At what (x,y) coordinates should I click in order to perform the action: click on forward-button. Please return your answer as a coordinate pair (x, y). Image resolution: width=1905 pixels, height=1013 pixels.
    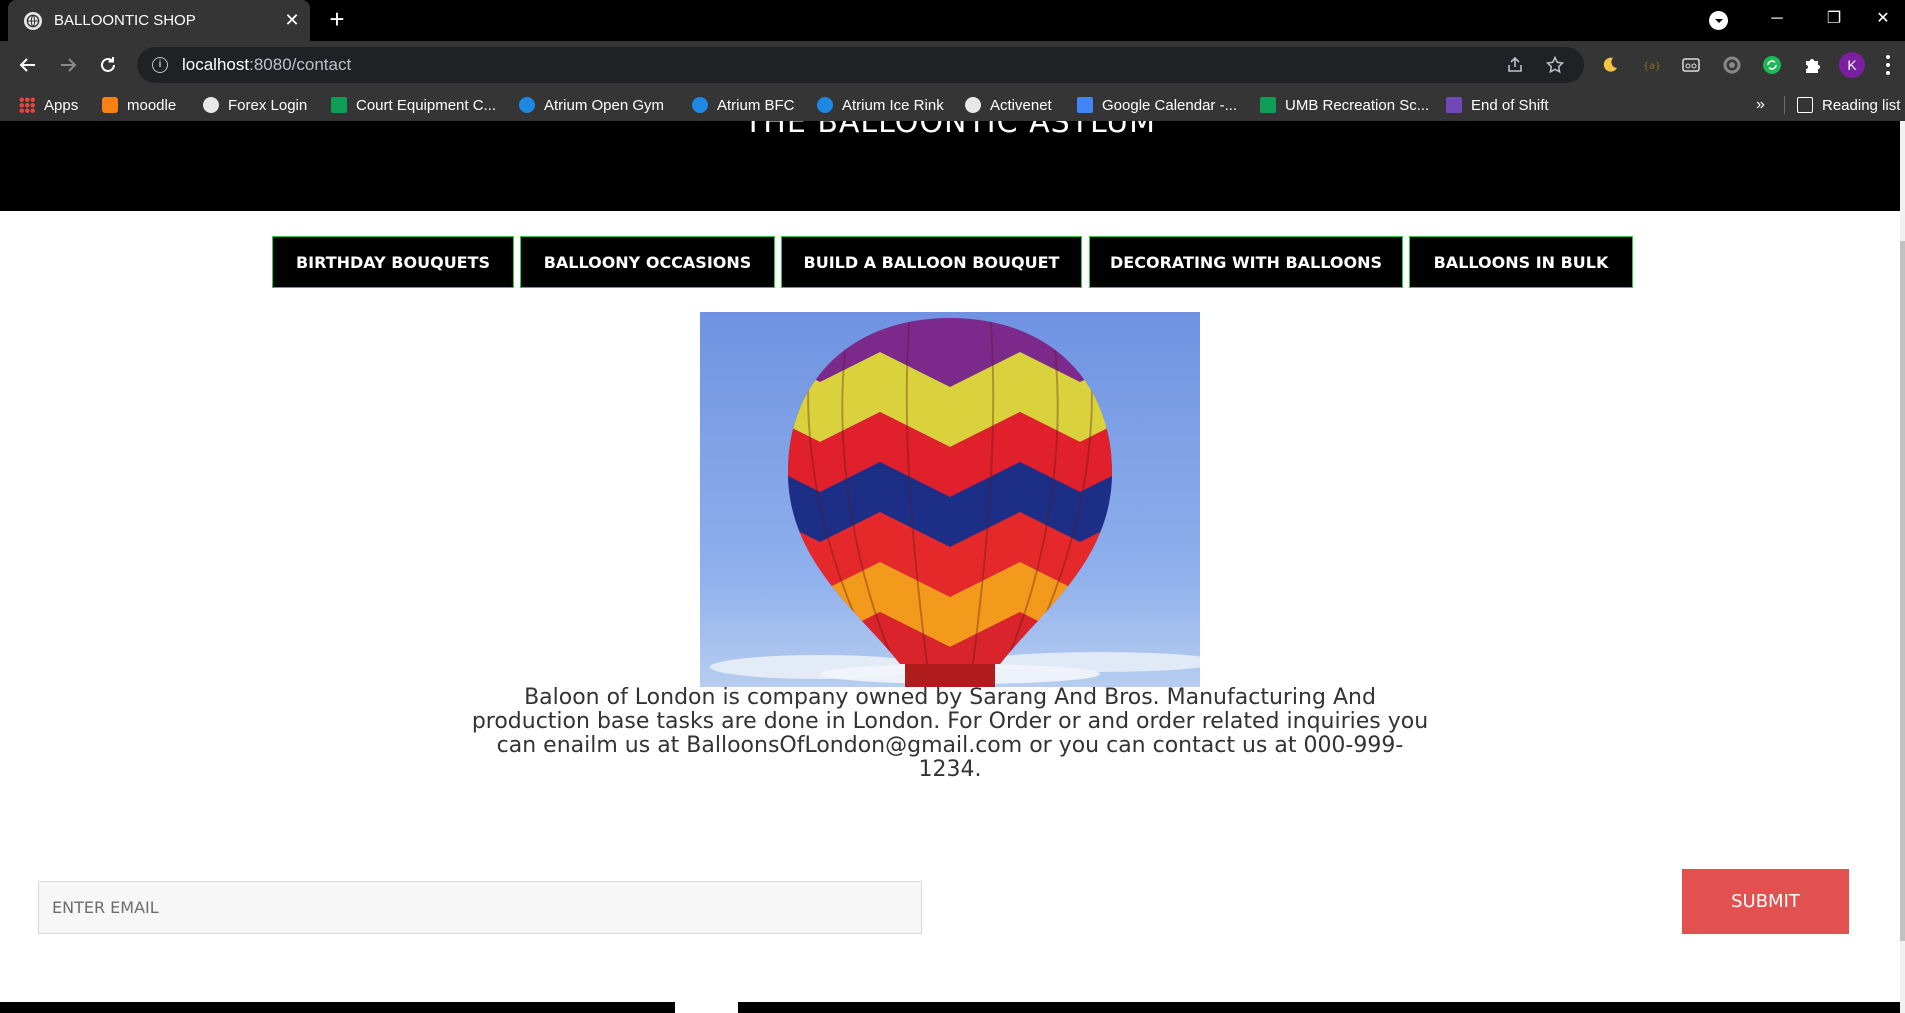
    Looking at the image, I should click on (68, 65).